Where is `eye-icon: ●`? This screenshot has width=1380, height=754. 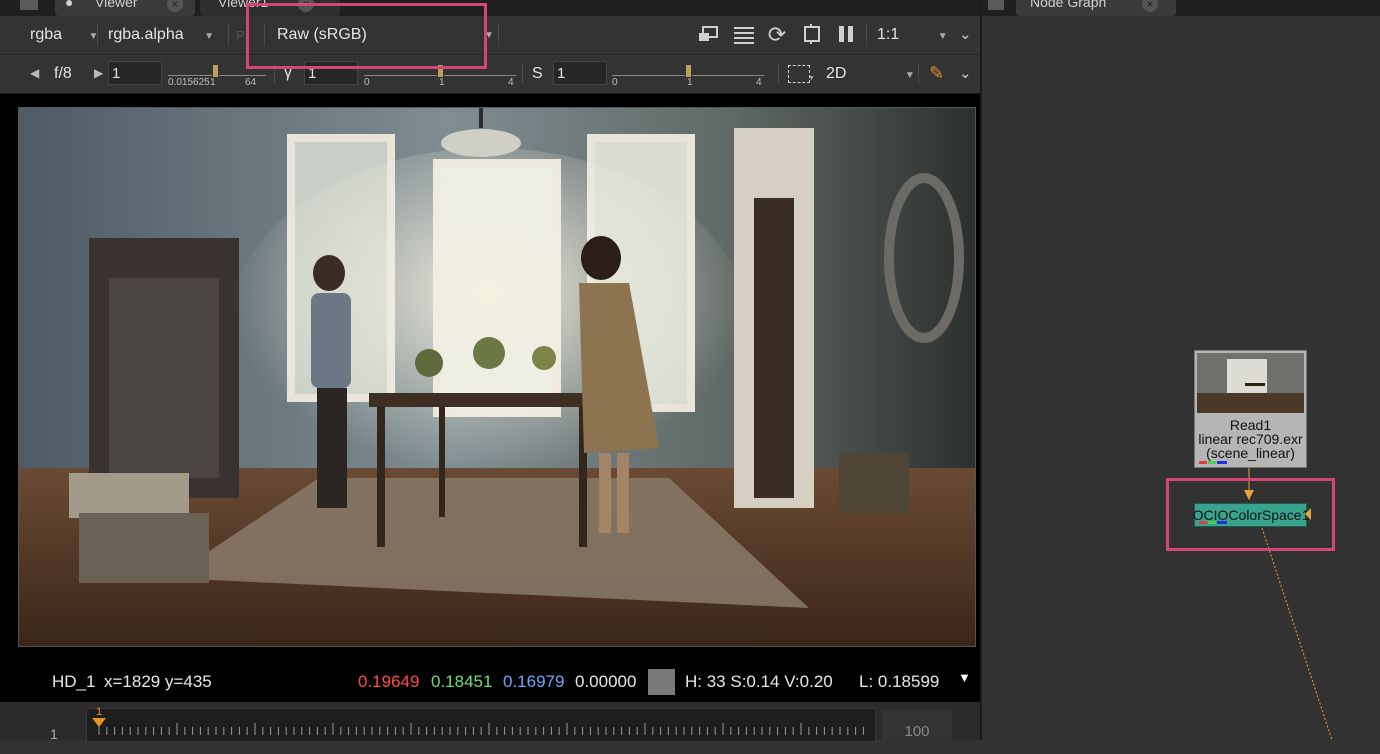 eye-icon: ● is located at coordinates (69, 5).